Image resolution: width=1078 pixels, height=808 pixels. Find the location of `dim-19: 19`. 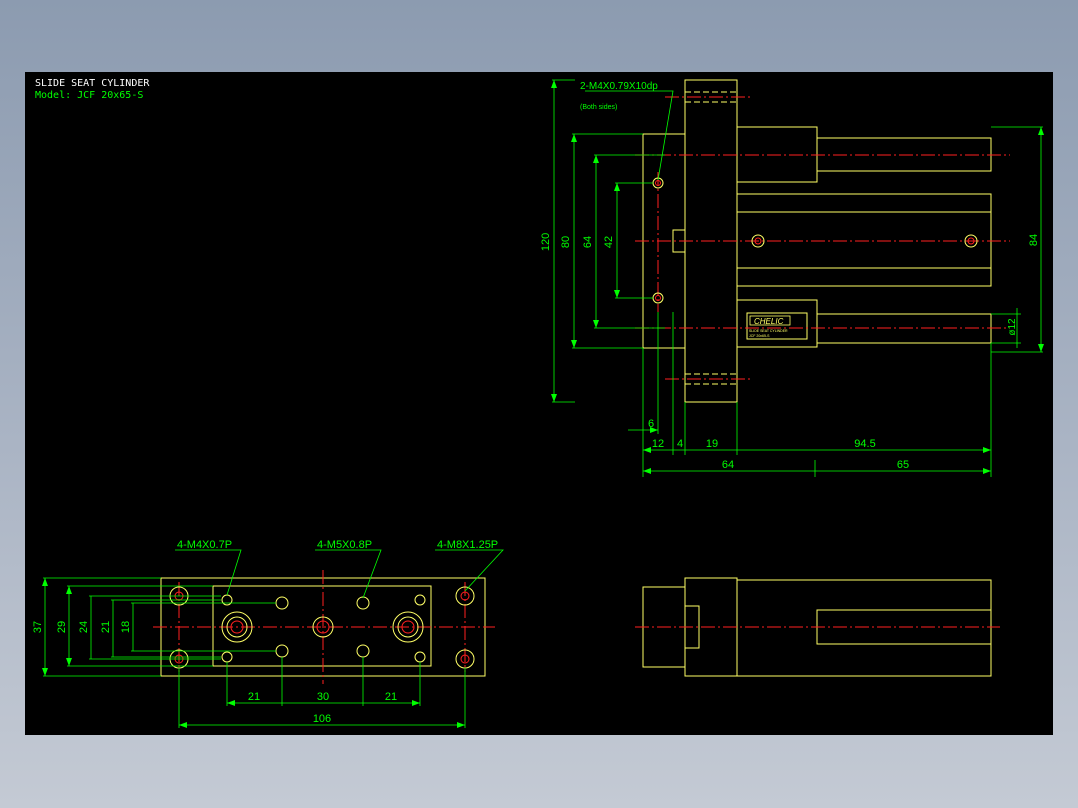

dim-19: 19 is located at coordinates (712, 444).